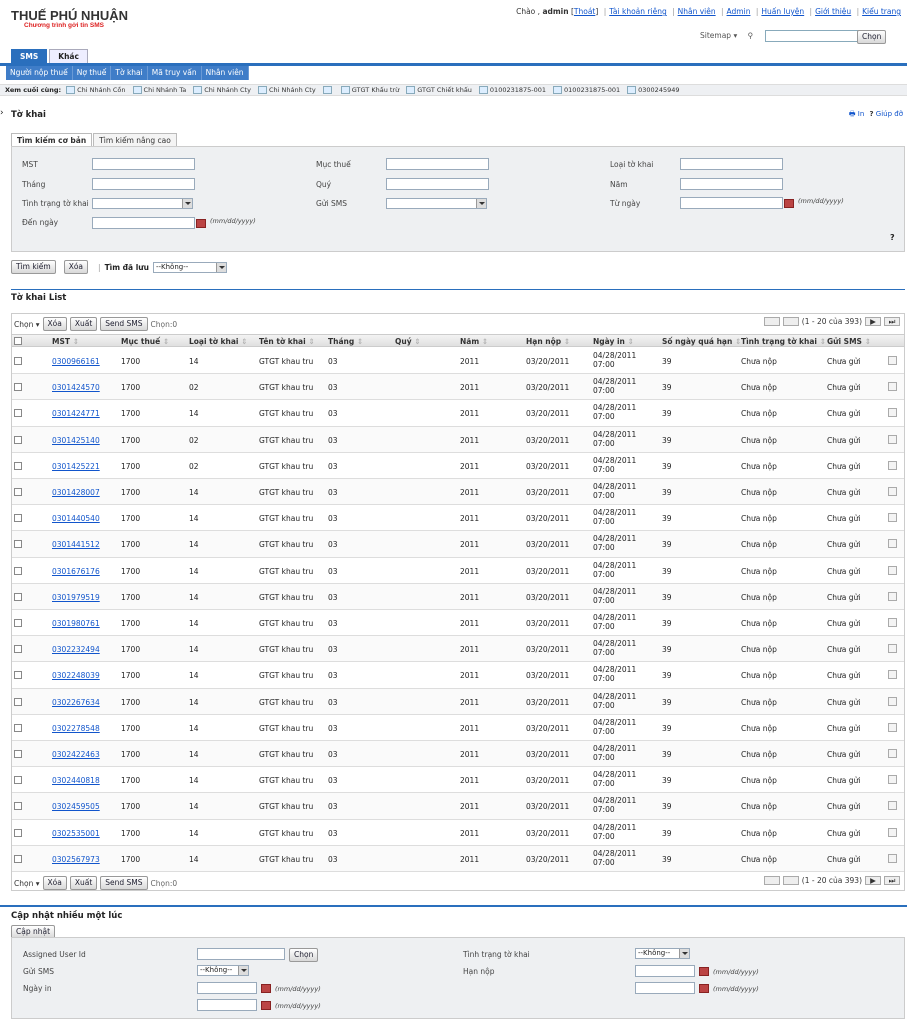  What do you see at coordinates (873, 880) in the screenshot?
I see `next-page-button: ▶` at bounding box center [873, 880].